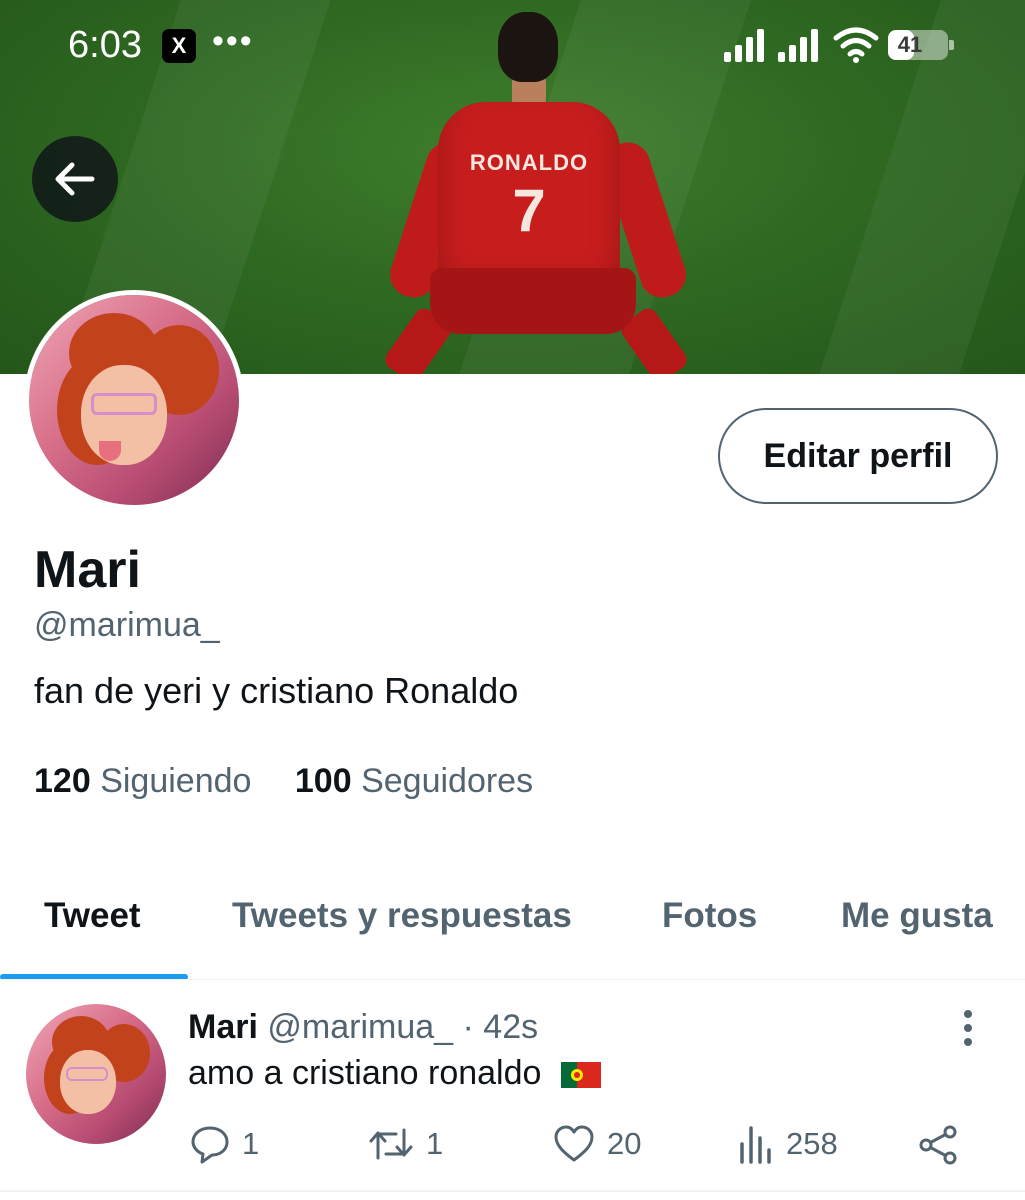 Image resolution: width=1025 pixels, height=1200 pixels. What do you see at coordinates (917, 916) in the screenshot?
I see `tab-likes: Me gusta` at bounding box center [917, 916].